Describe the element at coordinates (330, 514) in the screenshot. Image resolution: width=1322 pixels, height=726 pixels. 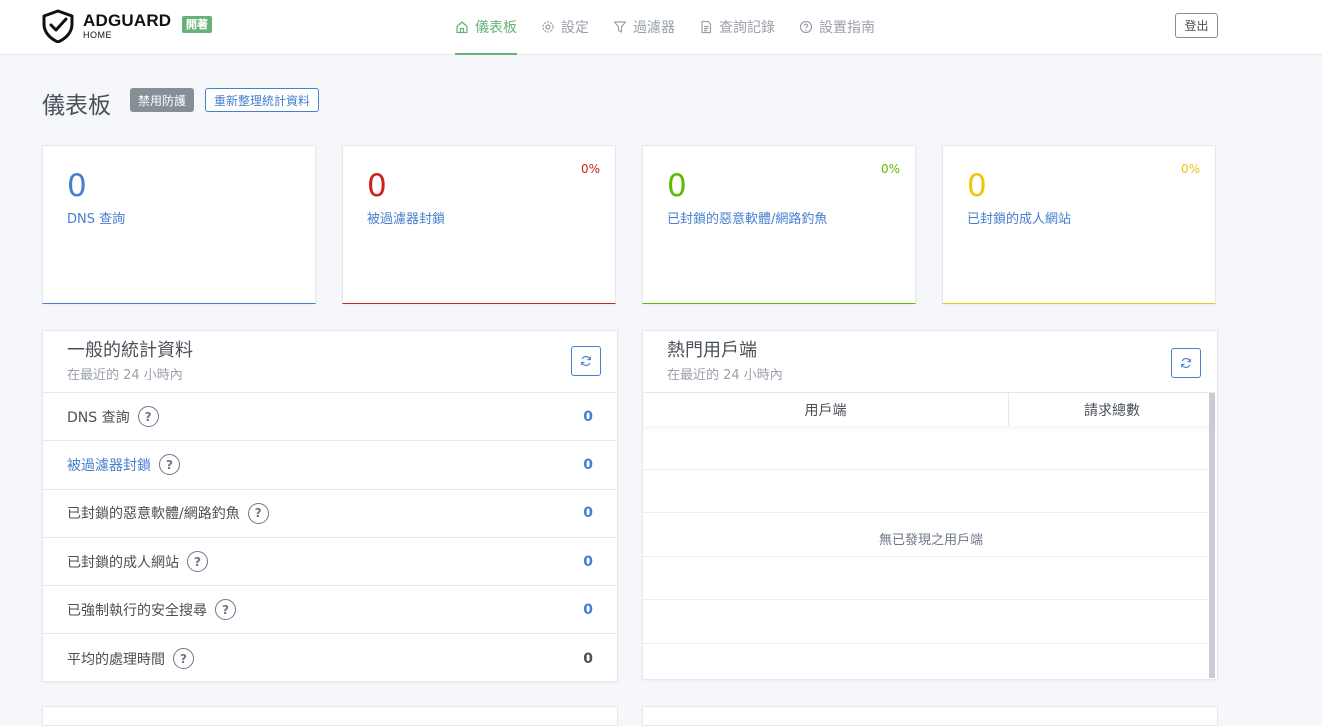
I see `table-row: 已封鎖的惡意軟體/網路釣魚? 0` at that location.